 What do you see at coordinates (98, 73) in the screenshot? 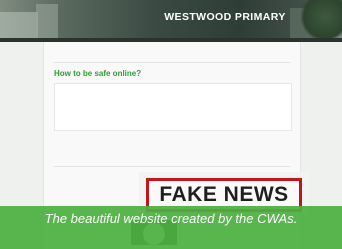
I see `section-heading: How to be safe online?` at bounding box center [98, 73].